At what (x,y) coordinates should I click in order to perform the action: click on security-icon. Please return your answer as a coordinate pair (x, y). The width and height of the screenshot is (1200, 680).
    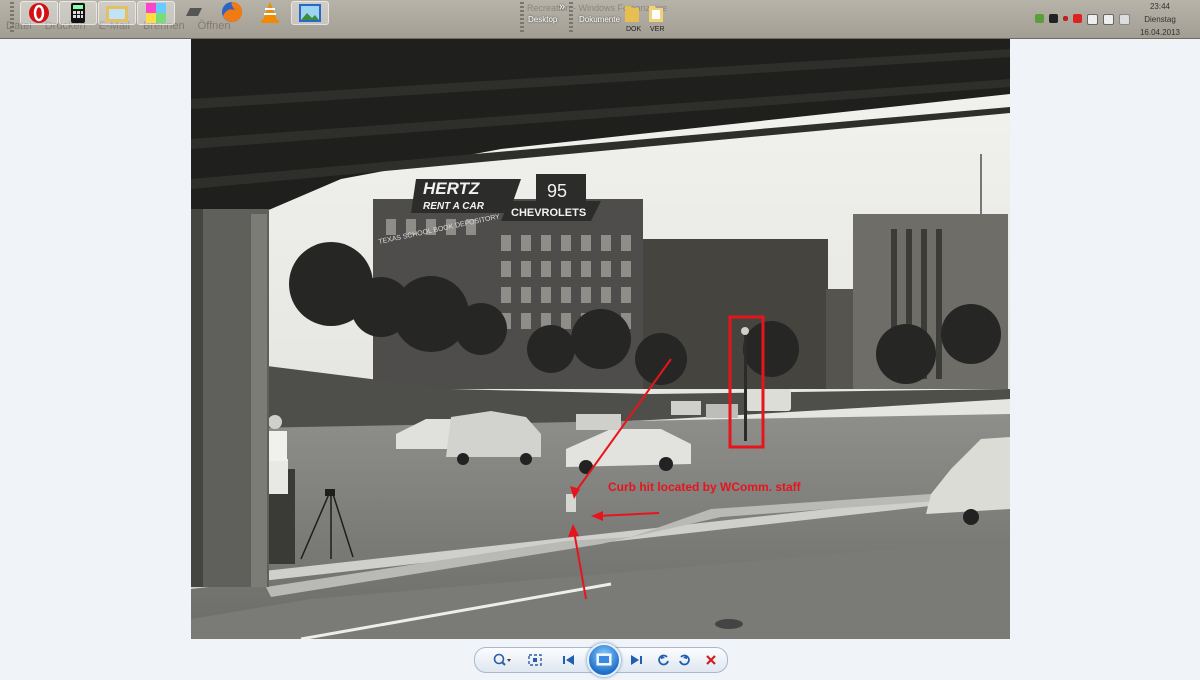
    Looking at the image, I should click on (1039, 18).